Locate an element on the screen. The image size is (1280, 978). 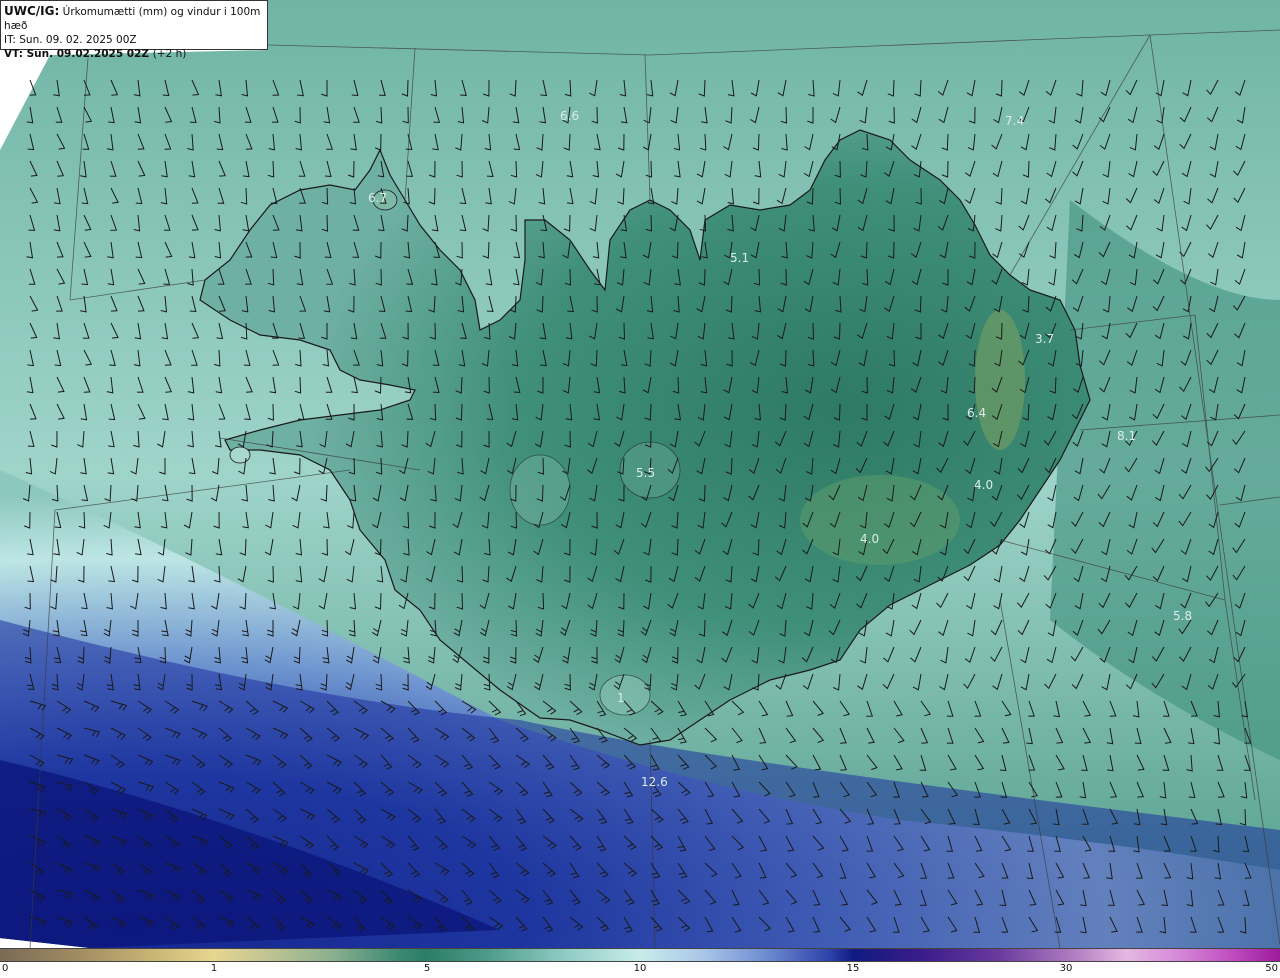
map-value-label: 3.7 is located at coordinates (1044, 339).